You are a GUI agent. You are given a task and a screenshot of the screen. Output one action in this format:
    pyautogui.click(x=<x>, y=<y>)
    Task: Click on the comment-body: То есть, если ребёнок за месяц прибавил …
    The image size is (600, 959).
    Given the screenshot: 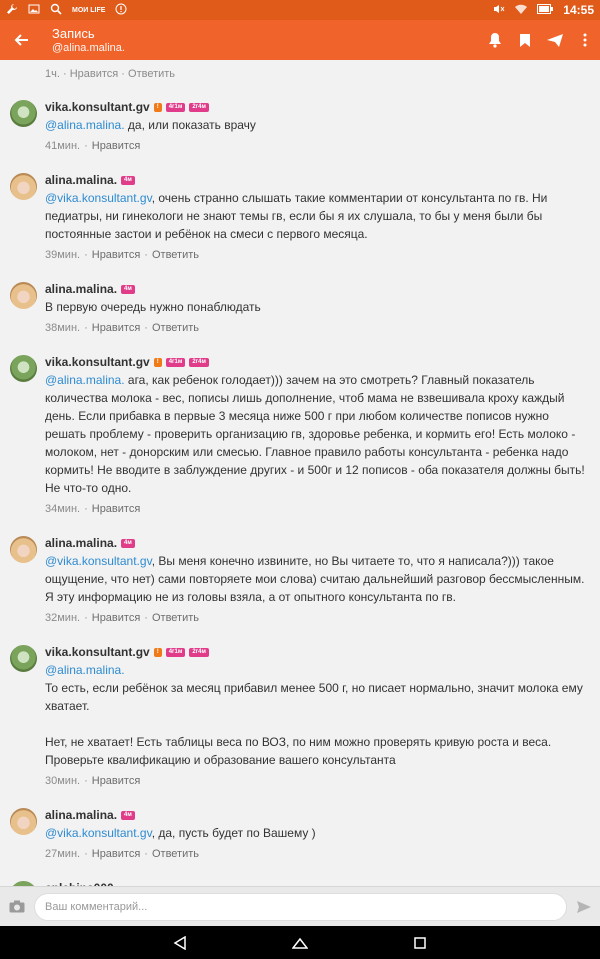 What is the action you would take?
    pyautogui.click(x=314, y=724)
    